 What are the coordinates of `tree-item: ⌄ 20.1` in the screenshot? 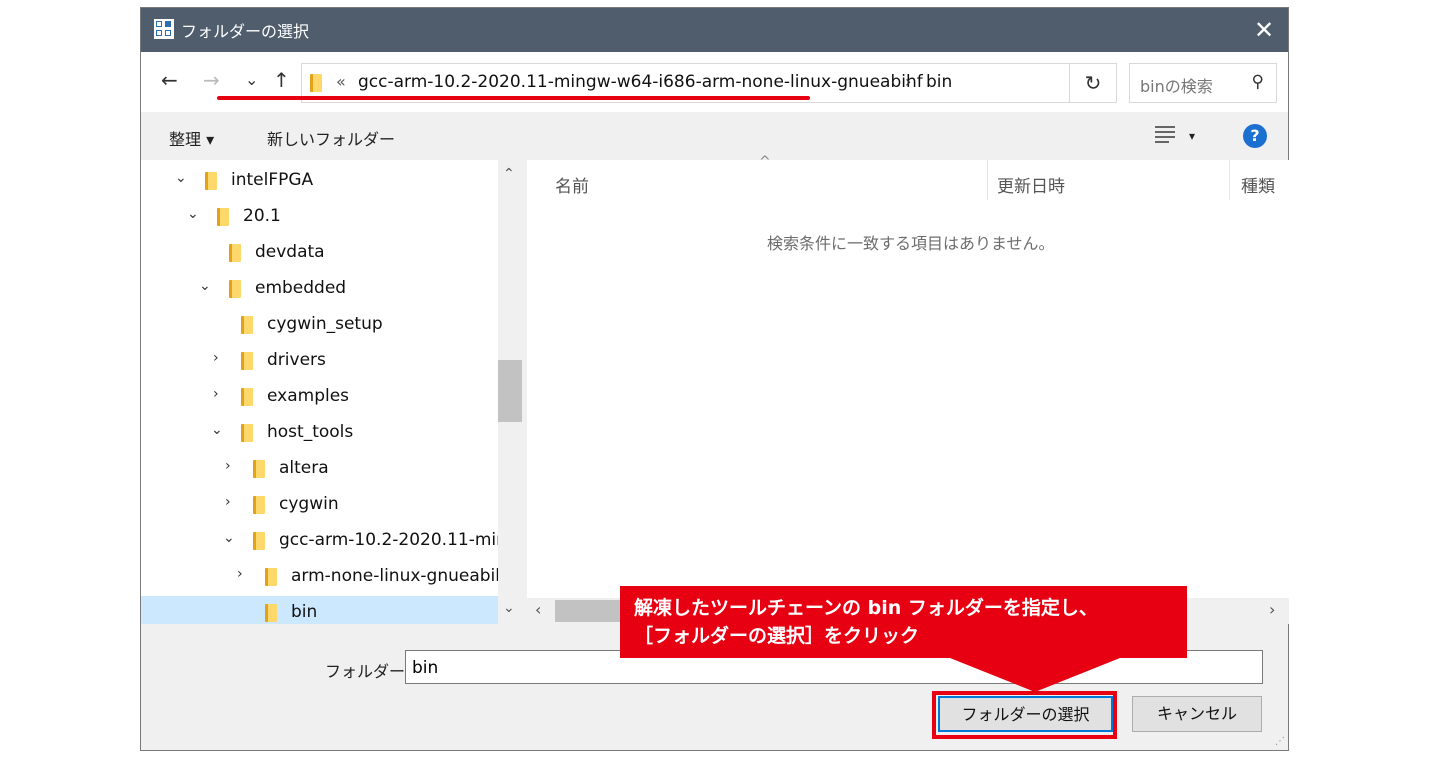 It's located at (319, 217).